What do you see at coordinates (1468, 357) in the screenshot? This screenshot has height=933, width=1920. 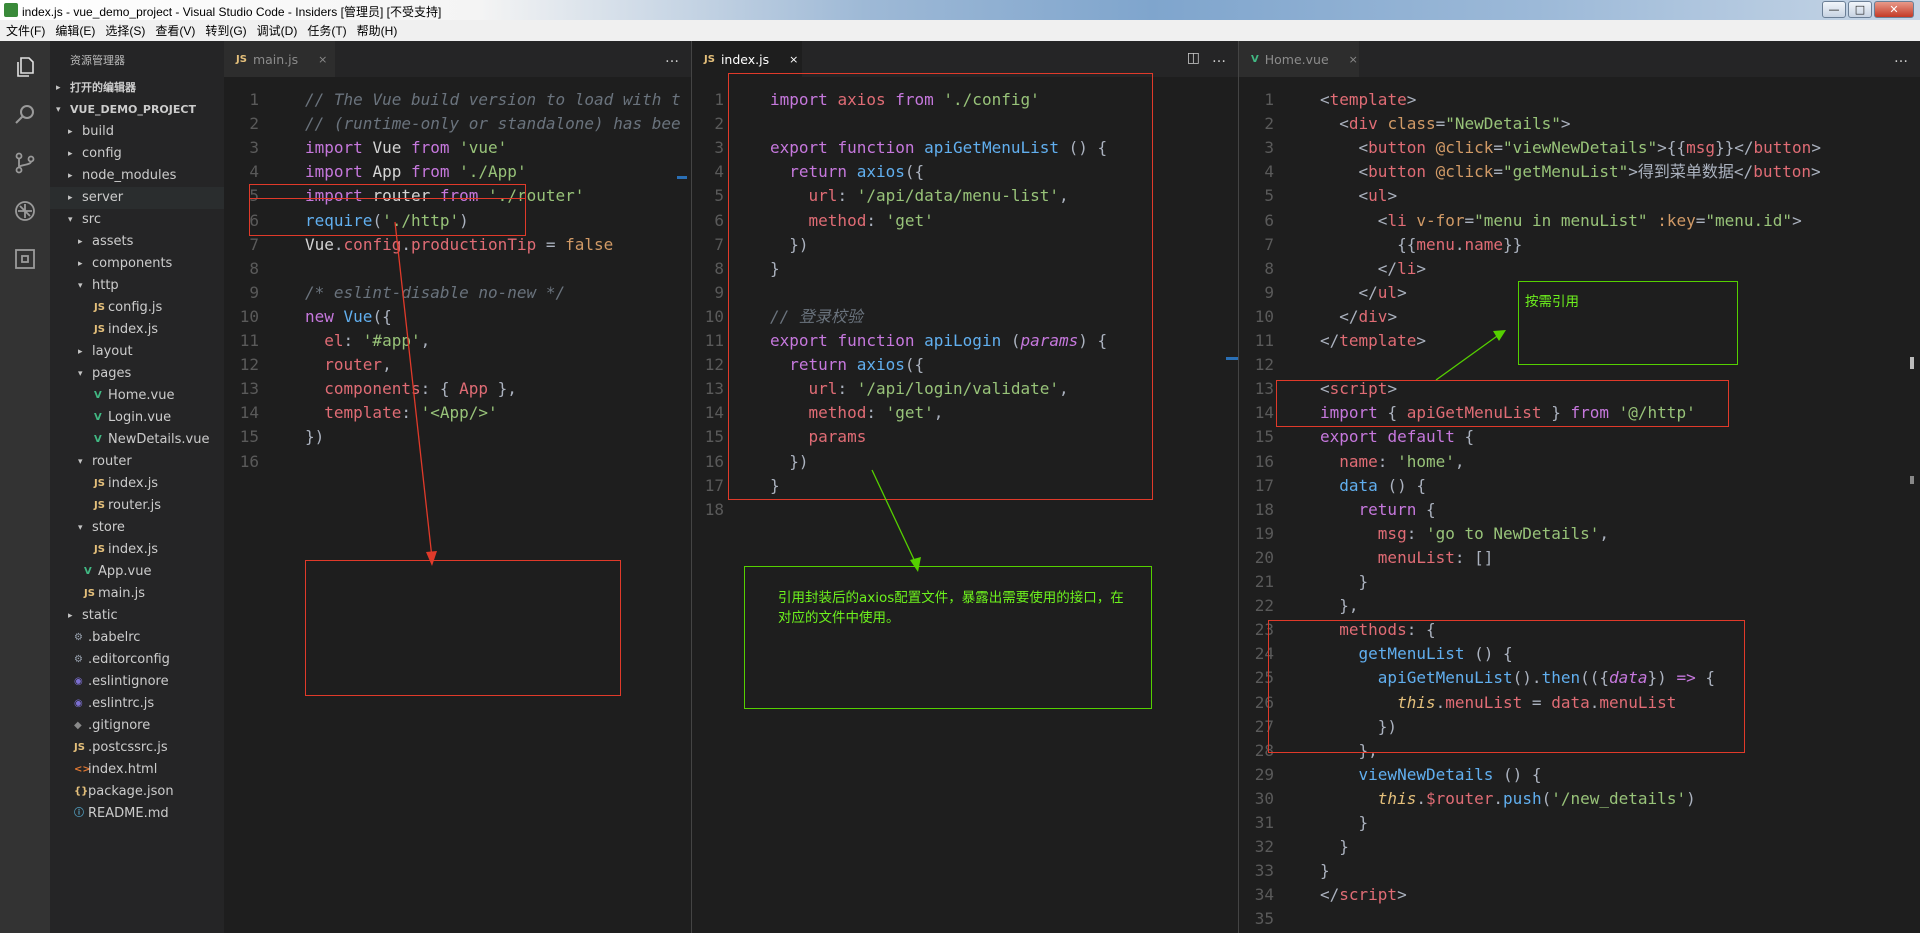 I see `arrow-green-right` at bounding box center [1468, 357].